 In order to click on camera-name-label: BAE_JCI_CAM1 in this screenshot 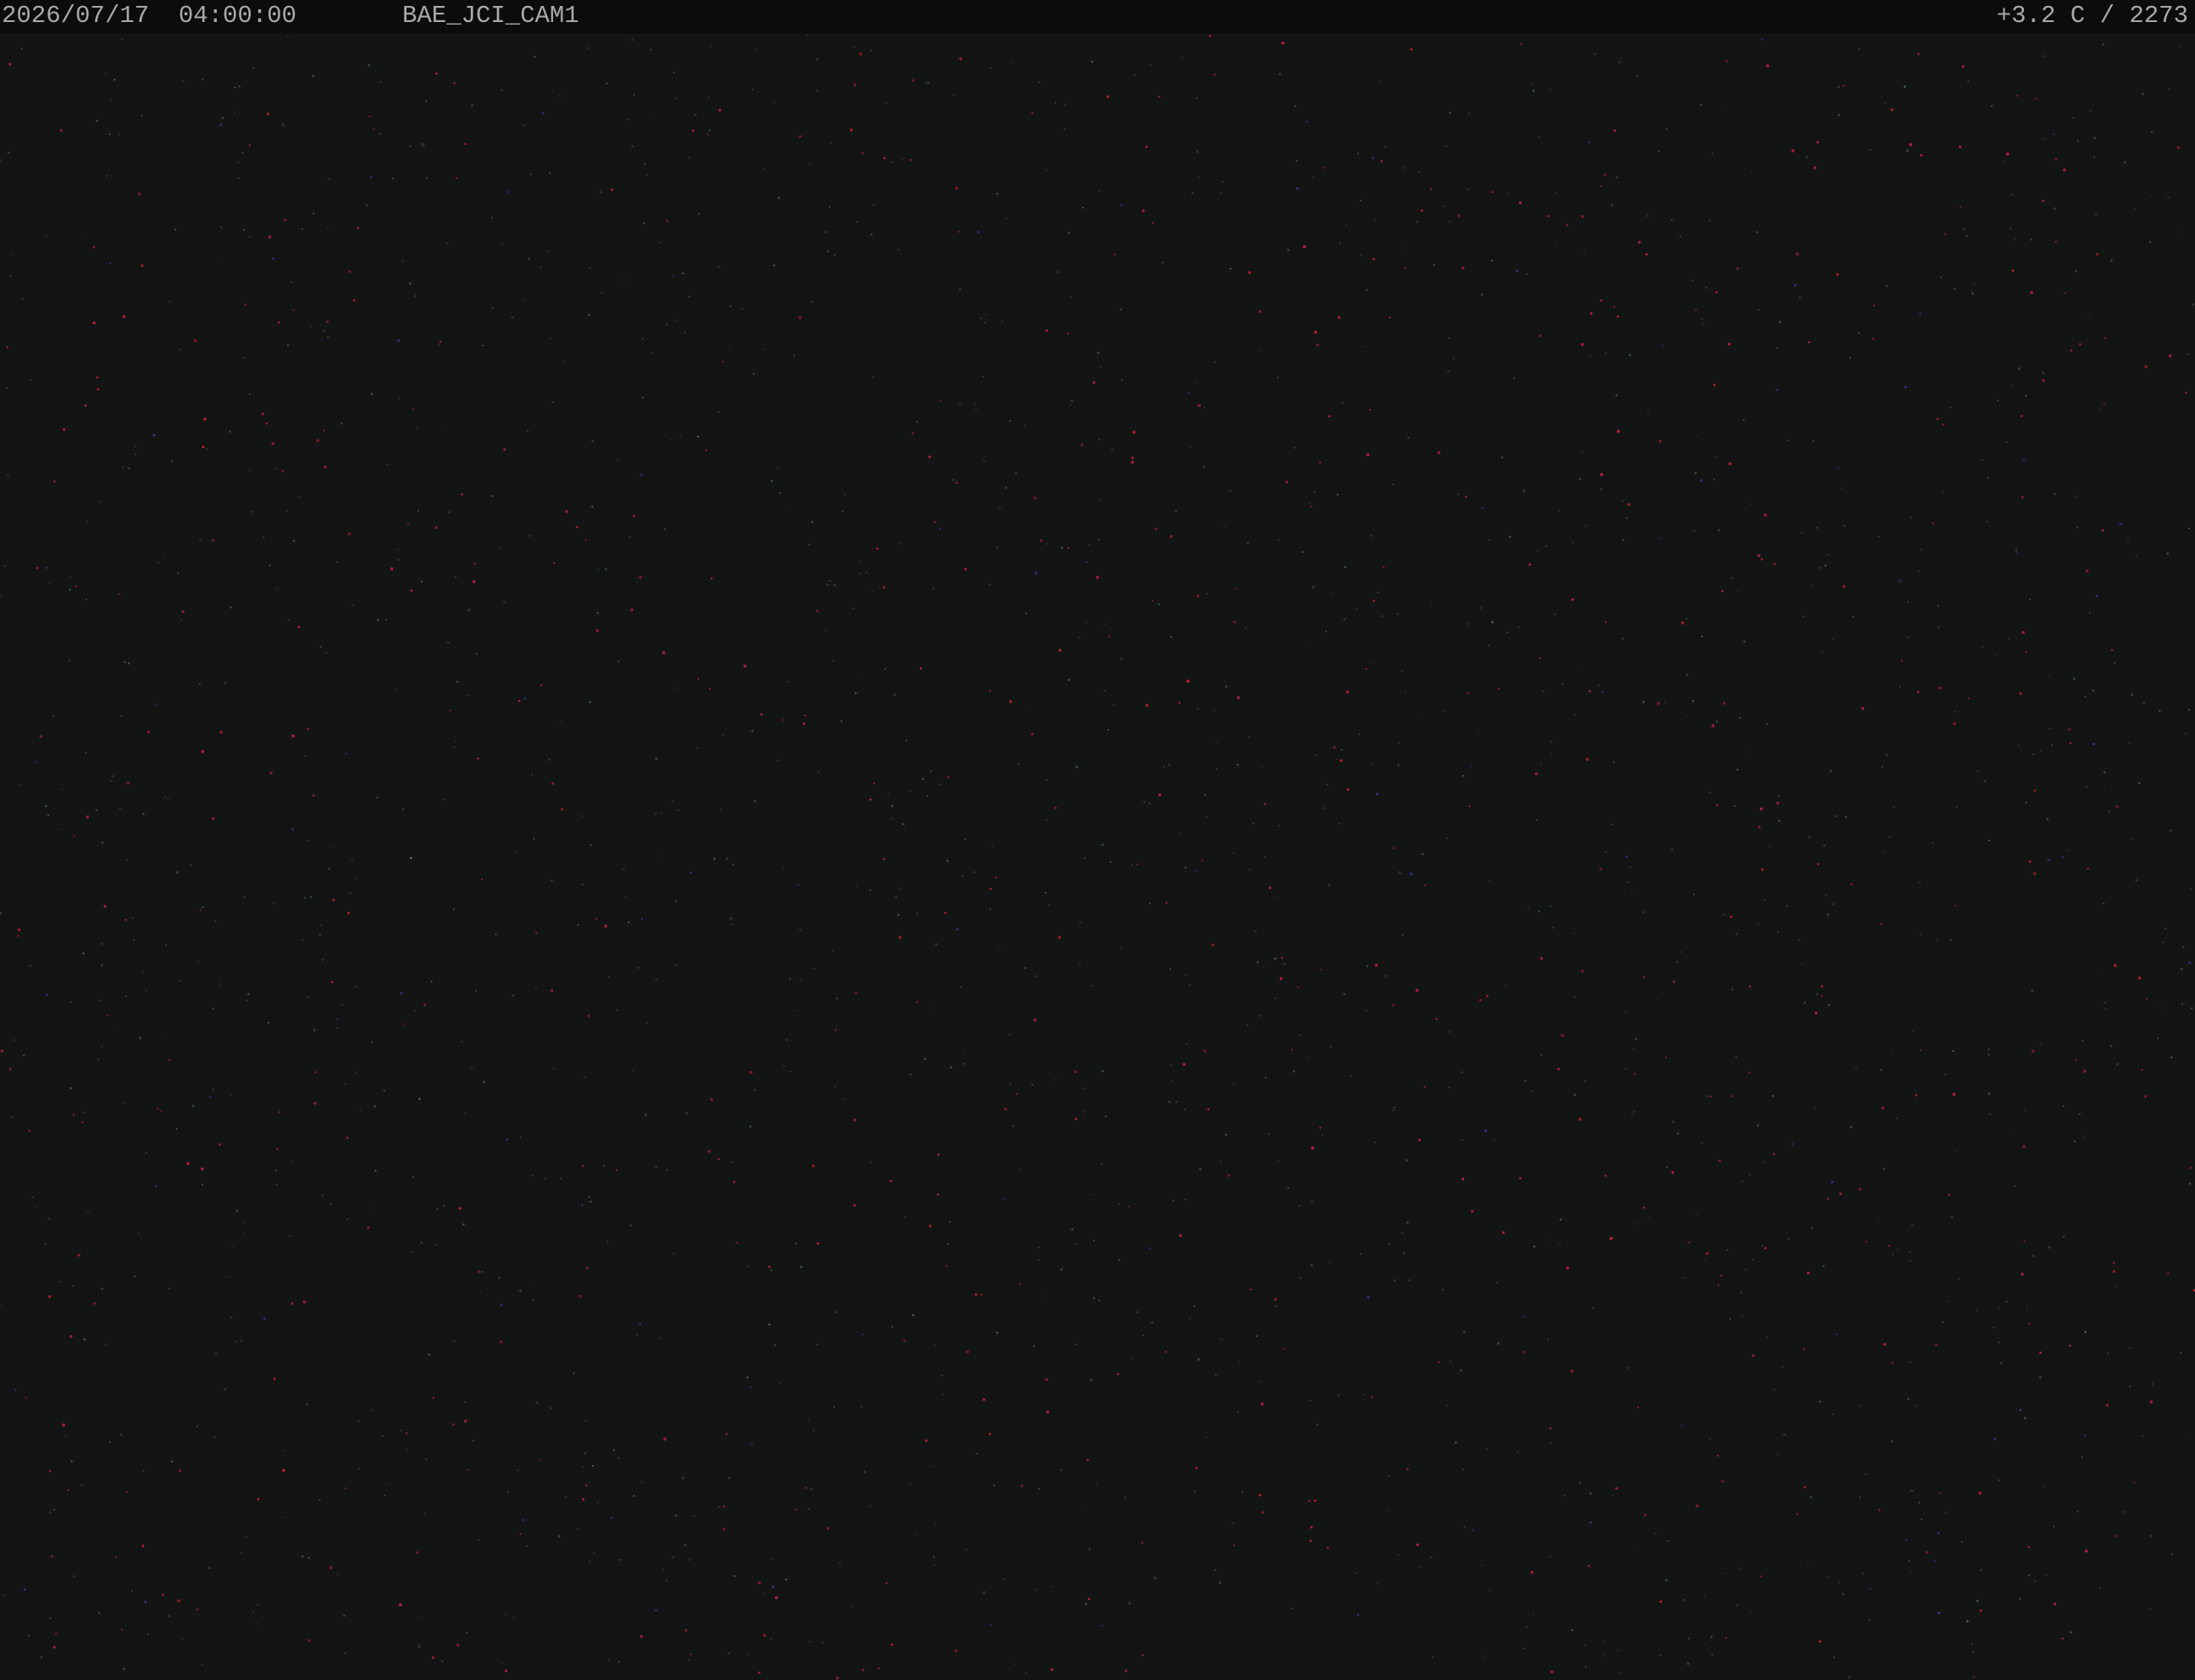, I will do `click(490, 16)`.